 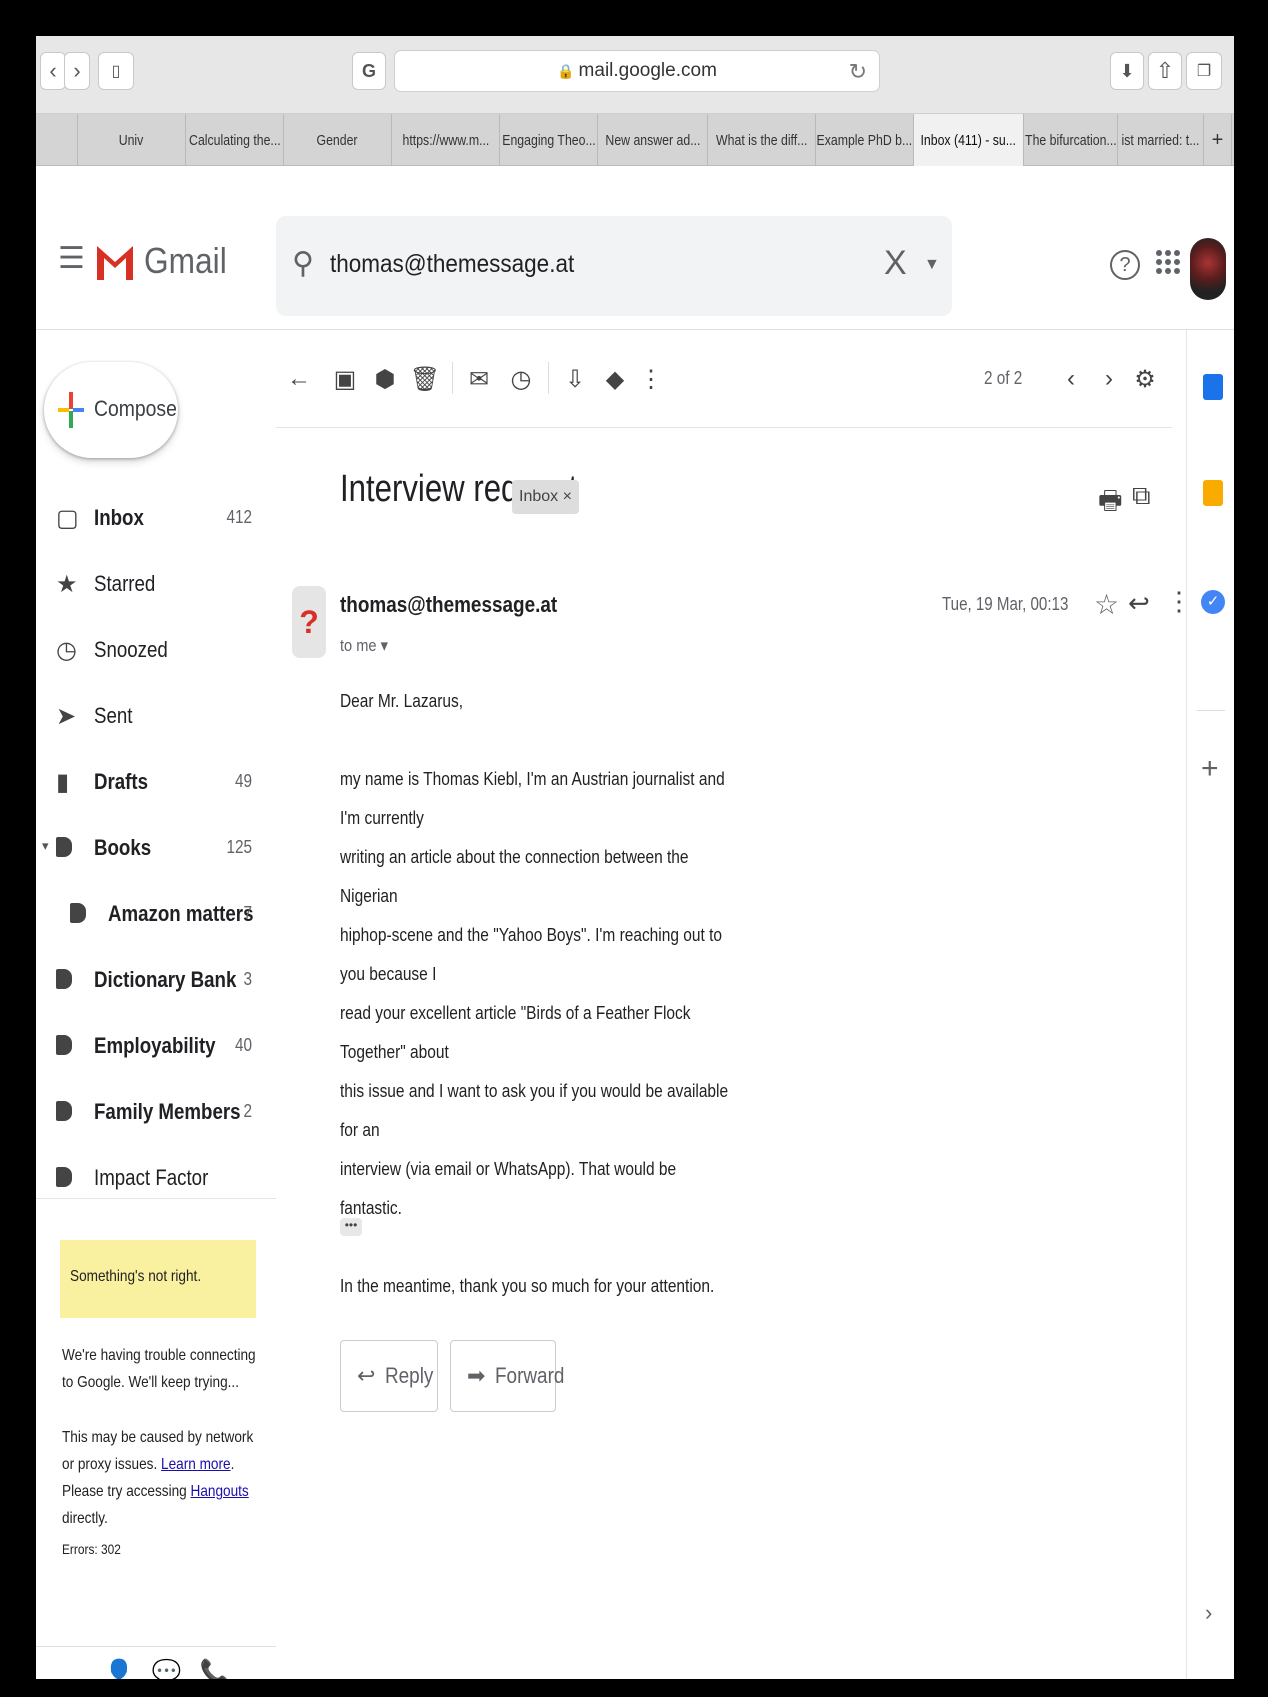 I want to click on sidebar-item-count: 412, so click(x=239, y=517).